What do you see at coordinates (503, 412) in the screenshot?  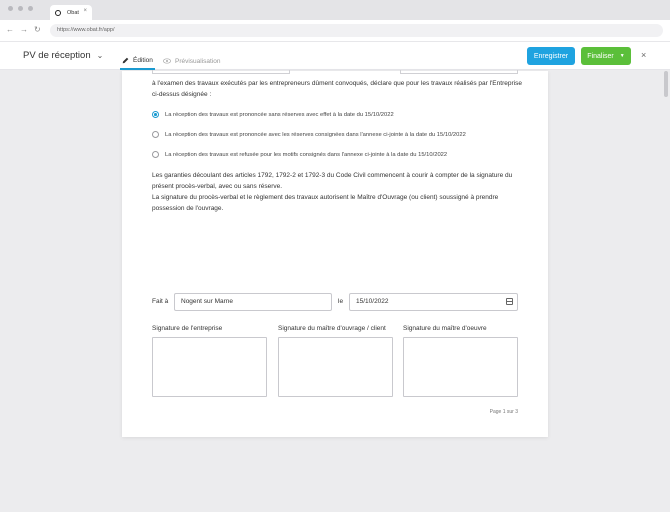 I see `page-number: Page 1 sur 3` at bounding box center [503, 412].